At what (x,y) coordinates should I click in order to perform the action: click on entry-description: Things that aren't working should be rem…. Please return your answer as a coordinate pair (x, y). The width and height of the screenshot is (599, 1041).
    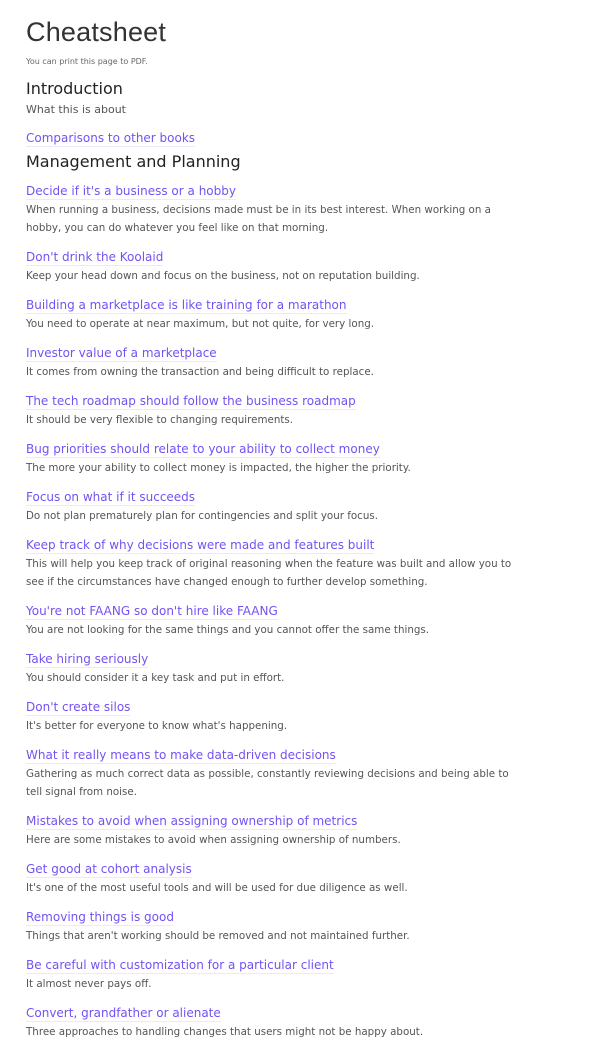
    Looking at the image, I should click on (218, 936).